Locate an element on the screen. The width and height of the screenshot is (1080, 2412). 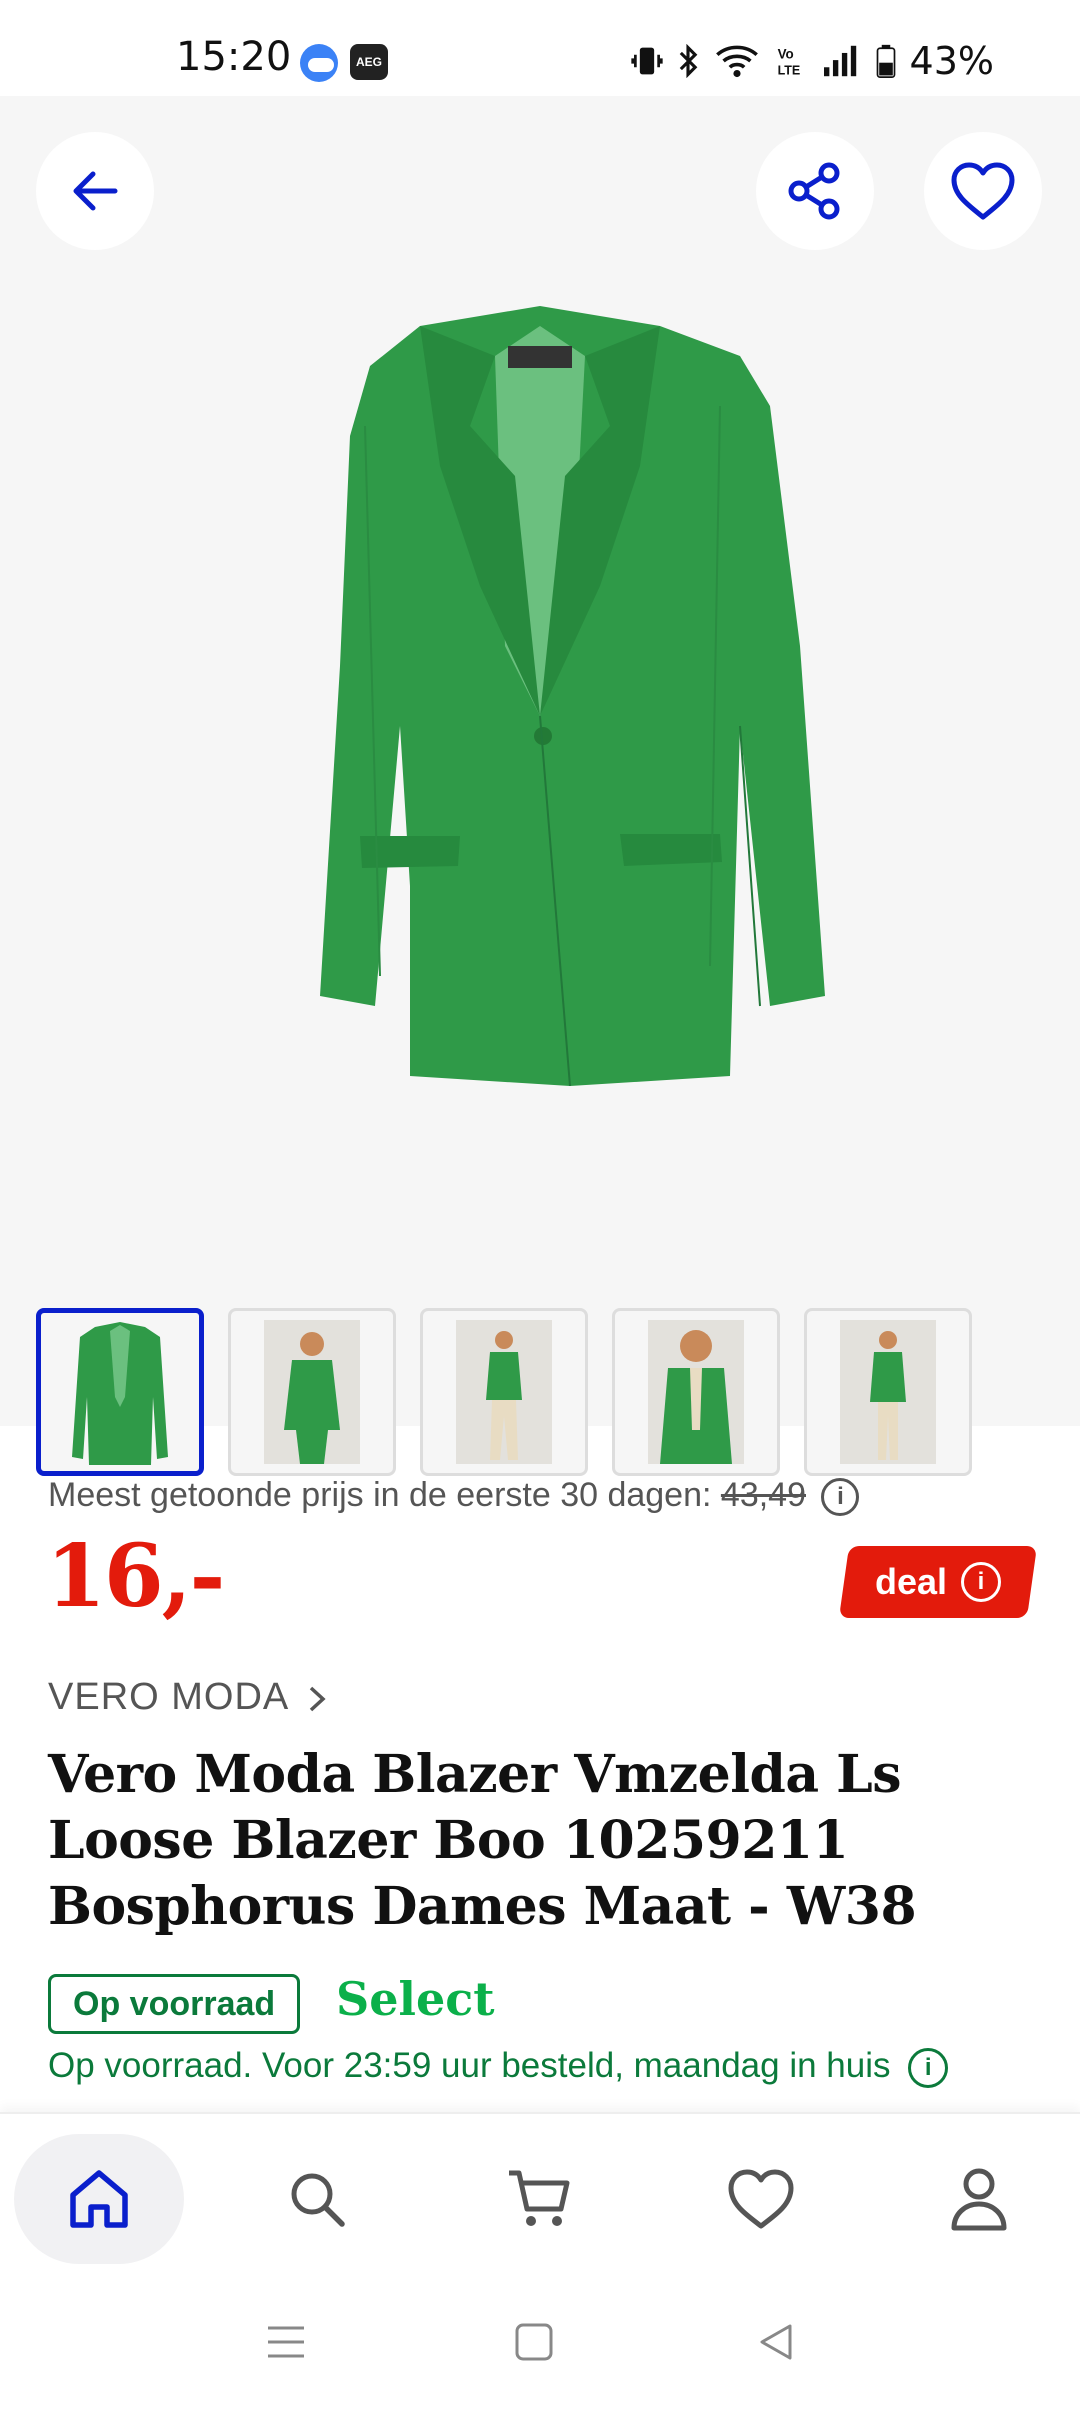
aeg-app-icon: AEG is located at coordinates (369, 62).